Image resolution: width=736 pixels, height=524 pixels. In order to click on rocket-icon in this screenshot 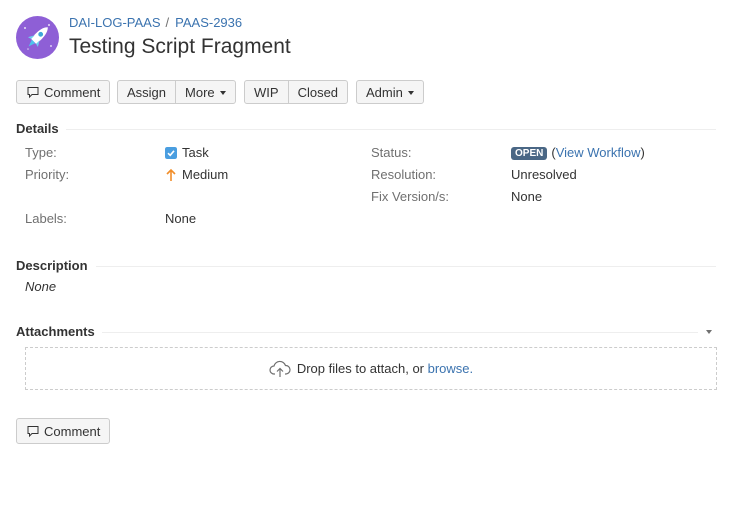, I will do `click(38, 37)`.